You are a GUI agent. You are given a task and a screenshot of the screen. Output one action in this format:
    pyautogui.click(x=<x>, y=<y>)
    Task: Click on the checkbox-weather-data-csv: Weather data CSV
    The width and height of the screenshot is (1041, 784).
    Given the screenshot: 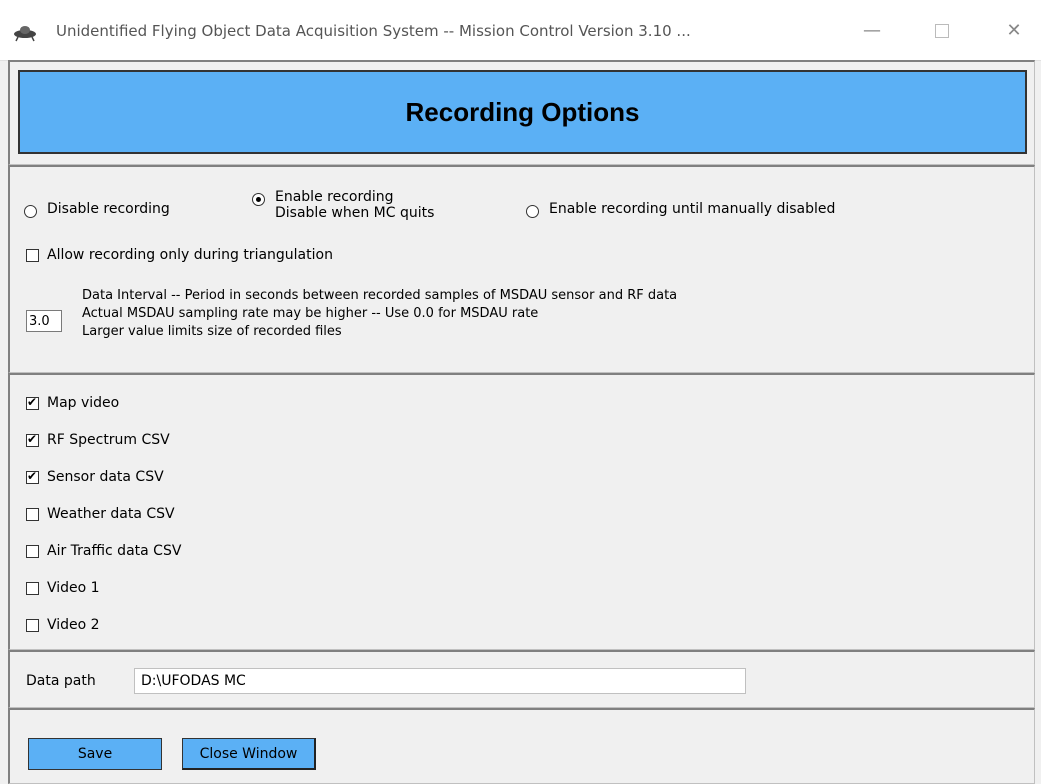 What is the action you would take?
    pyautogui.click(x=100, y=514)
    